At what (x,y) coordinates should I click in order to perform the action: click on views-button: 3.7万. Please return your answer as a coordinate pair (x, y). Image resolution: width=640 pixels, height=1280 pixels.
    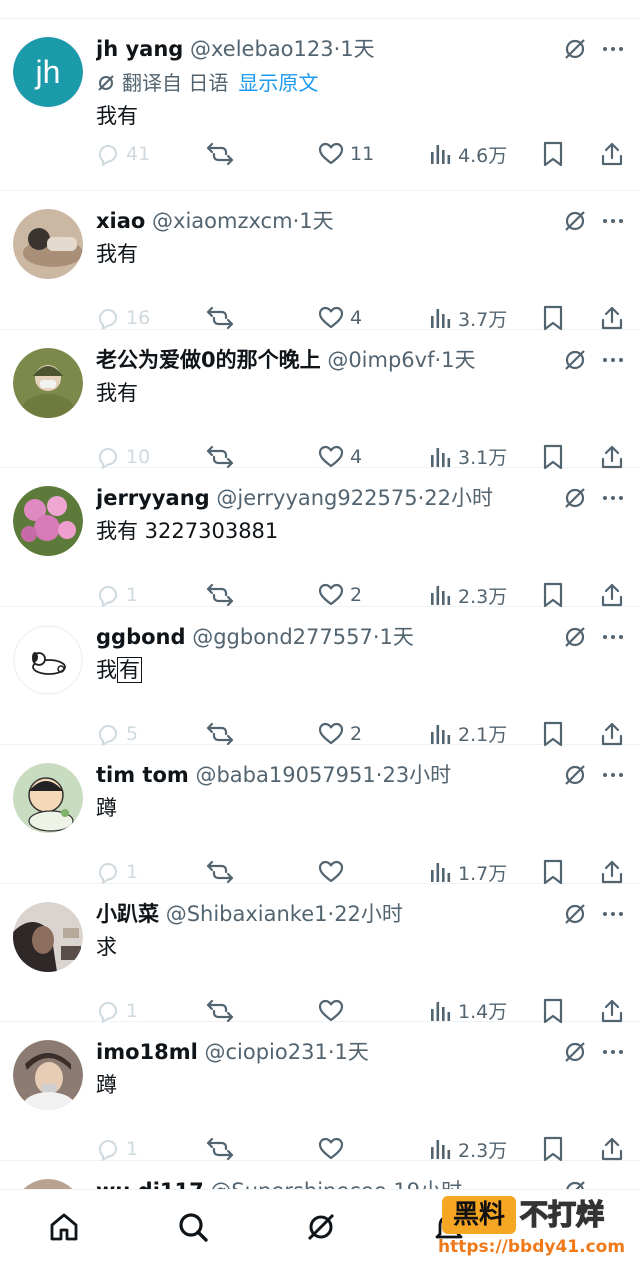
    Looking at the image, I should click on (468, 318).